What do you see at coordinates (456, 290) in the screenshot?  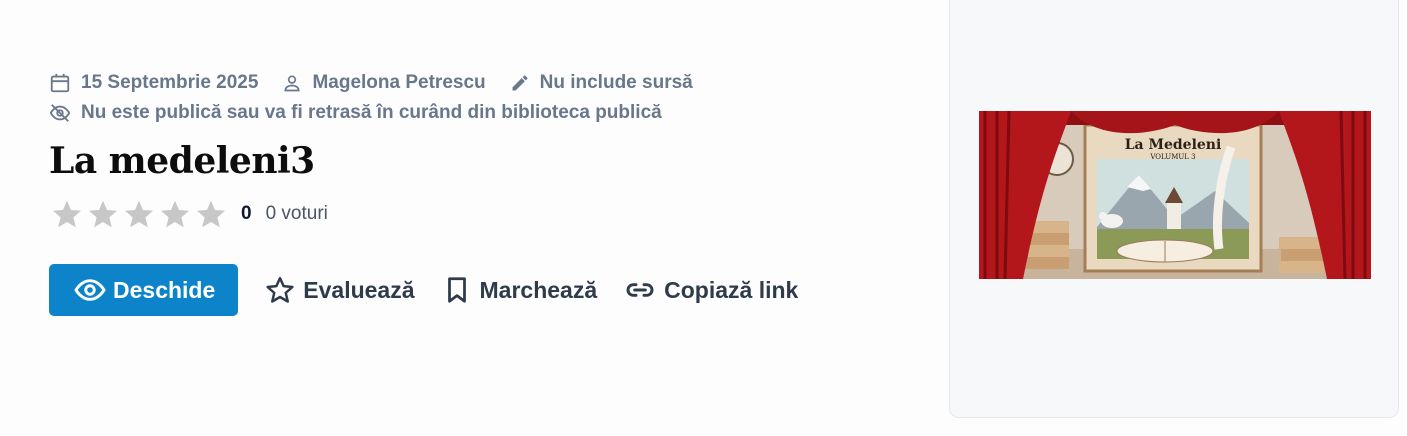 I see `bookmark-icon` at bounding box center [456, 290].